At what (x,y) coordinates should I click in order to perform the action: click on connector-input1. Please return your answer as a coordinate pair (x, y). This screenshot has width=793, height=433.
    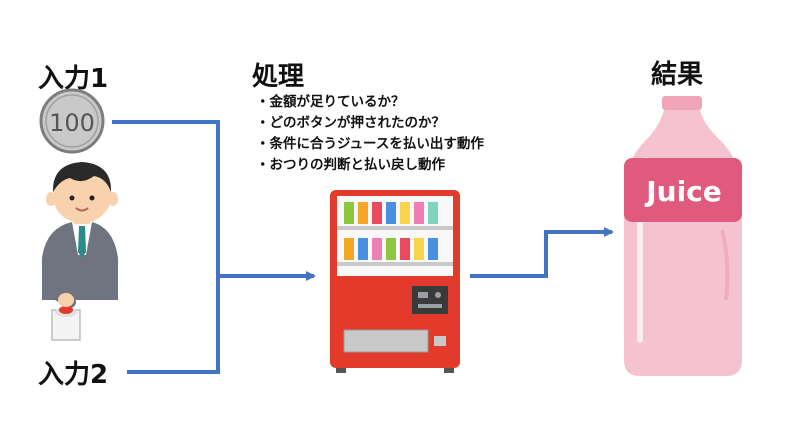
    Looking at the image, I should click on (166, 198).